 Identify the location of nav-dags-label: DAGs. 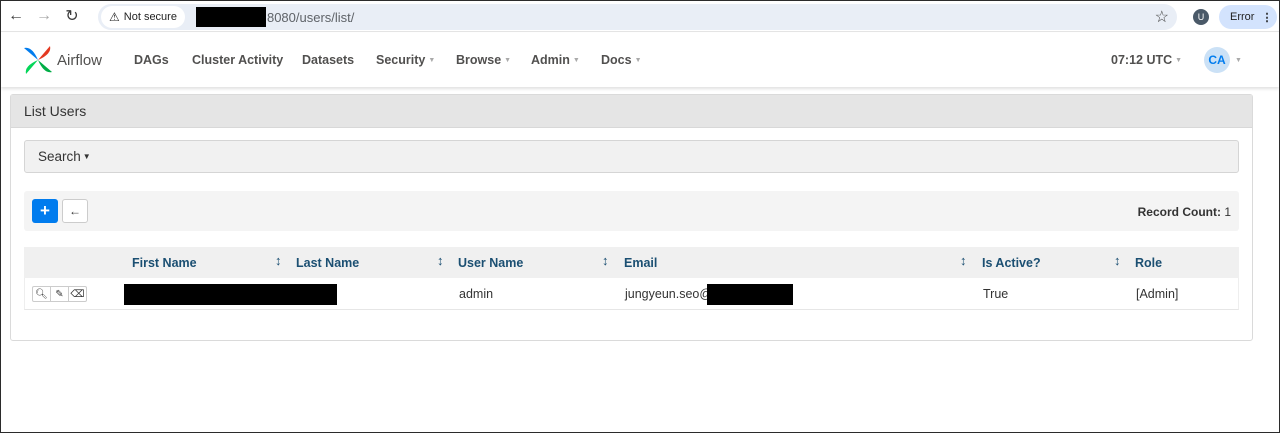
(151, 60).